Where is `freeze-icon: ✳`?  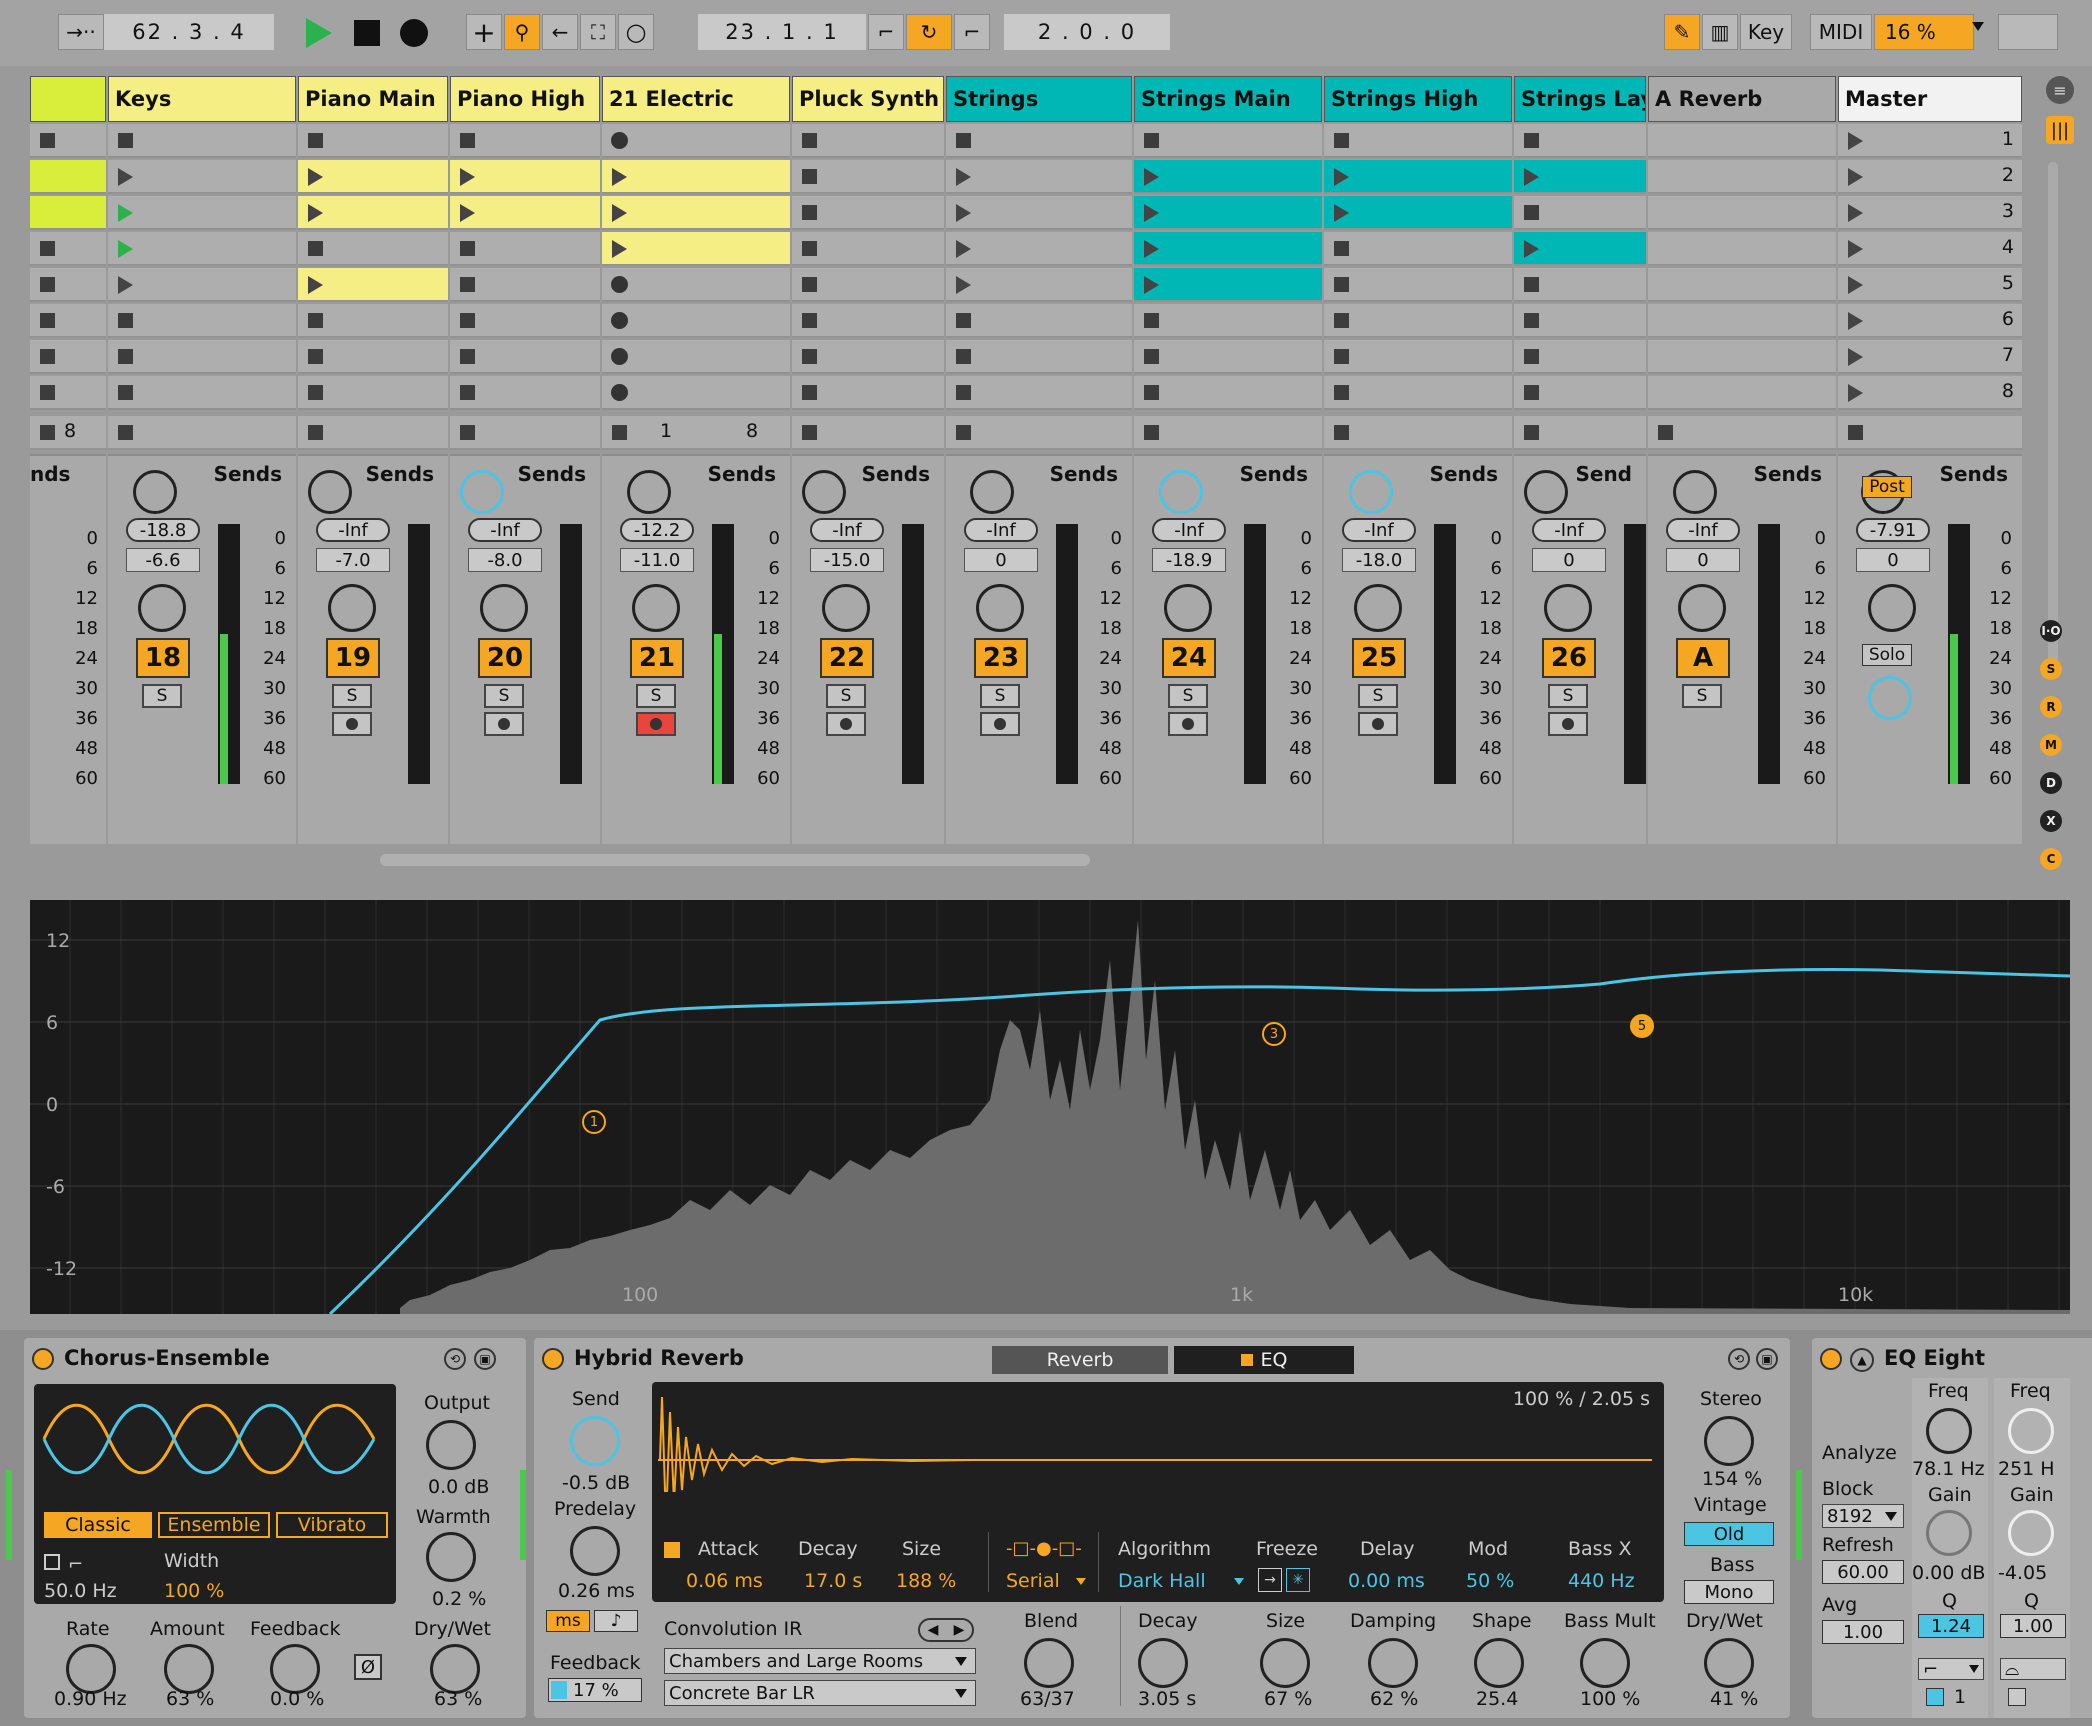
freeze-icon: ✳ is located at coordinates (1298, 1580).